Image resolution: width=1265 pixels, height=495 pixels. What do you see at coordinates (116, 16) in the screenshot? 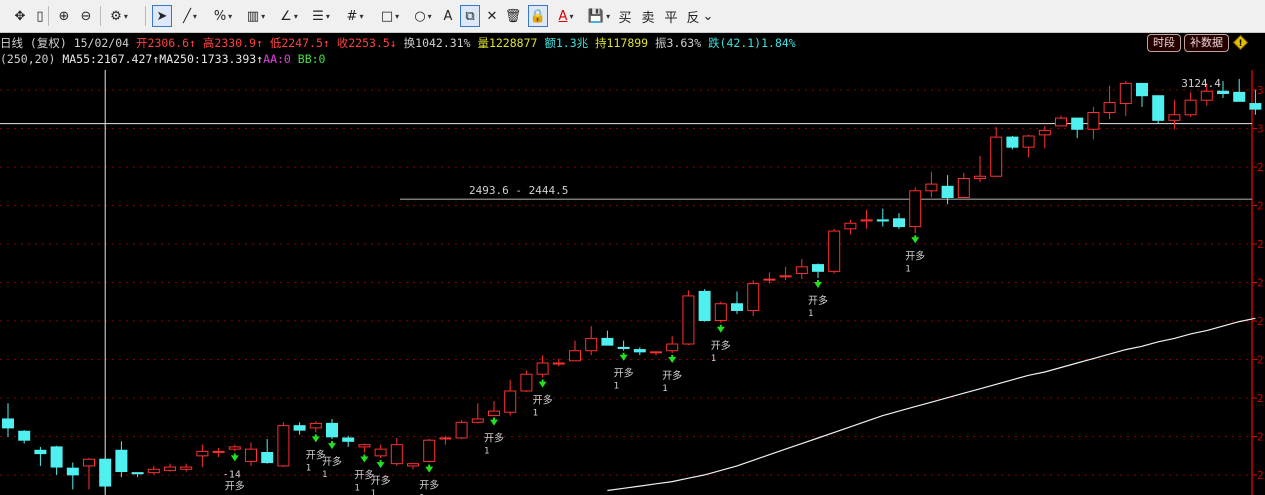
I see `settings-icon: ⚙` at bounding box center [116, 16].